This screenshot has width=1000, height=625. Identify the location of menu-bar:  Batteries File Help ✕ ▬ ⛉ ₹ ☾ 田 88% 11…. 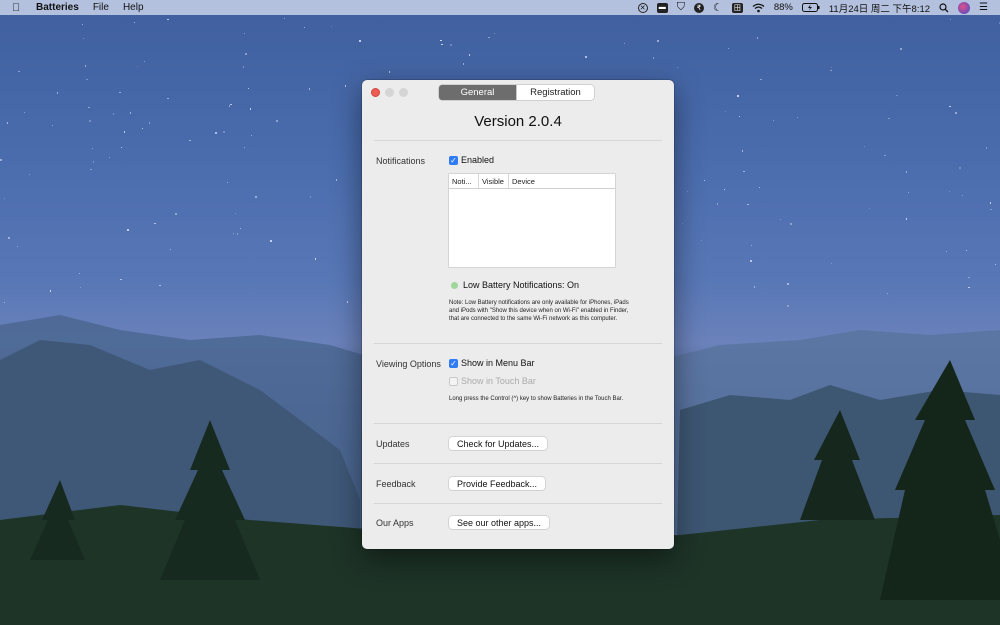
(500, 7).